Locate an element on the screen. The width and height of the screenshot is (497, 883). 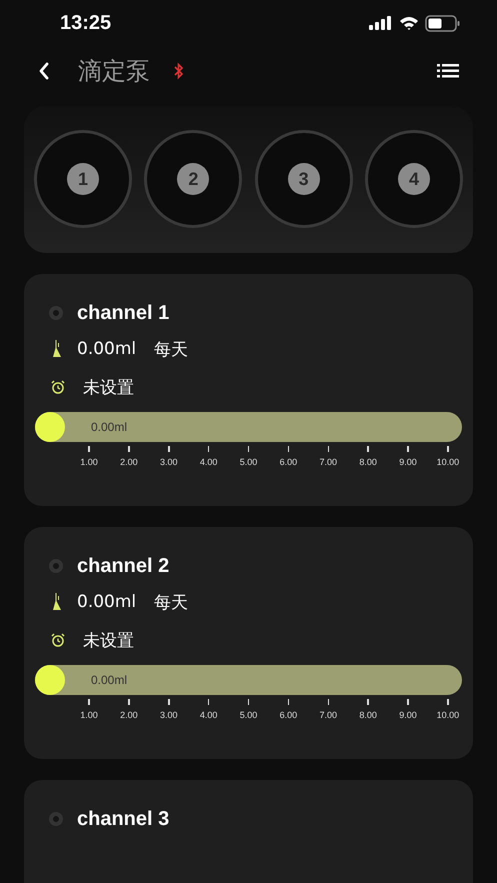
pump-button: 4 is located at coordinates (413, 179).